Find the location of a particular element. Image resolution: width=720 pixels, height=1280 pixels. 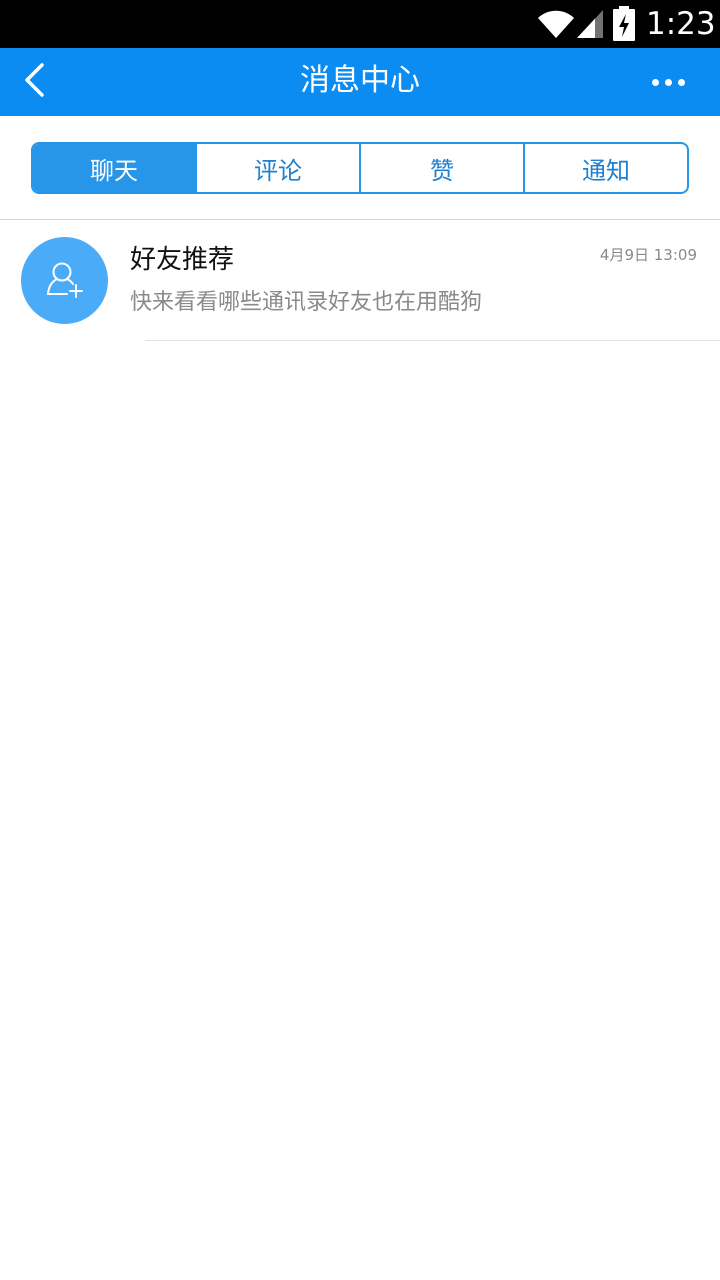

page-title: 消息中心 is located at coordinates (360, 80).